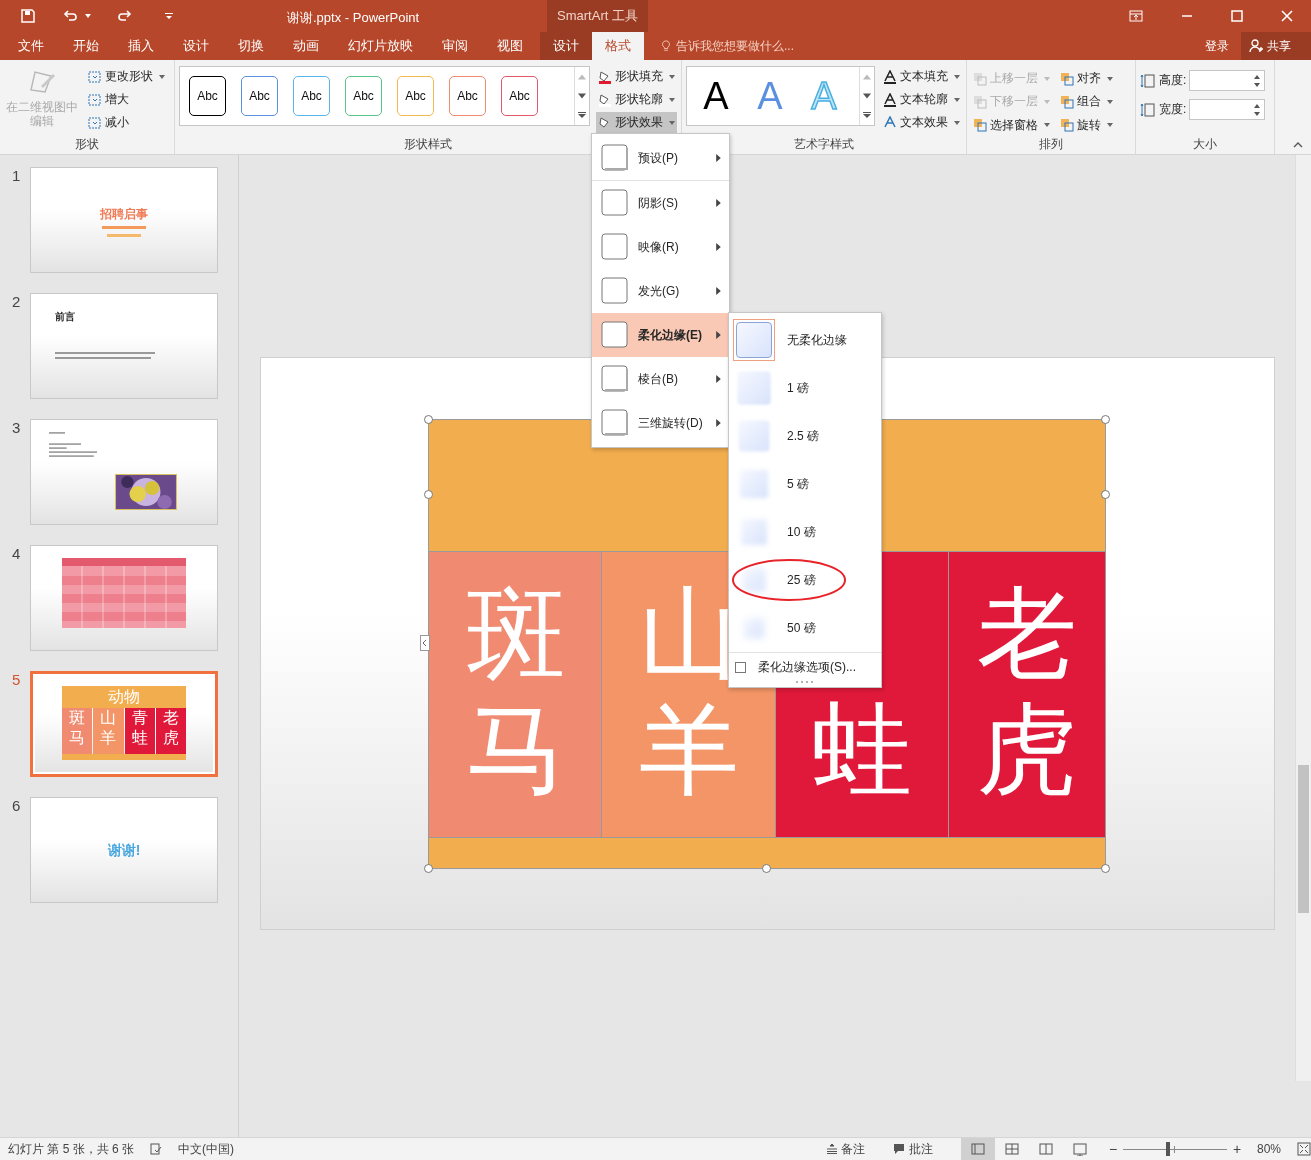  Describe the element at coordinates (689, 749) in the screenshot. I see `cell-text: 羊` at that location.